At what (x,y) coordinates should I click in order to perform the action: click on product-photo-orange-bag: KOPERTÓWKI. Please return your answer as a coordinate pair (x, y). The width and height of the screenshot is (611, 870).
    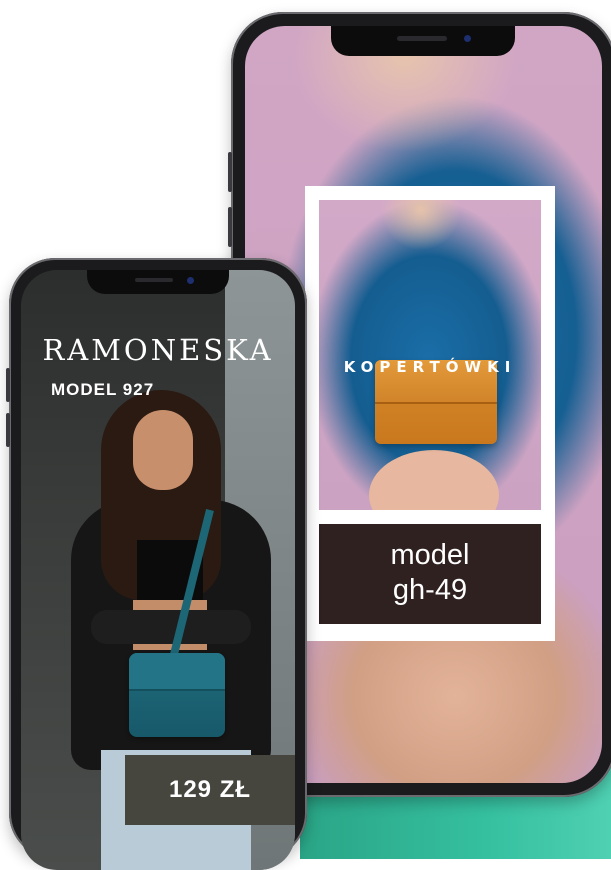
    Looking at the image, I should click on (430, 355).